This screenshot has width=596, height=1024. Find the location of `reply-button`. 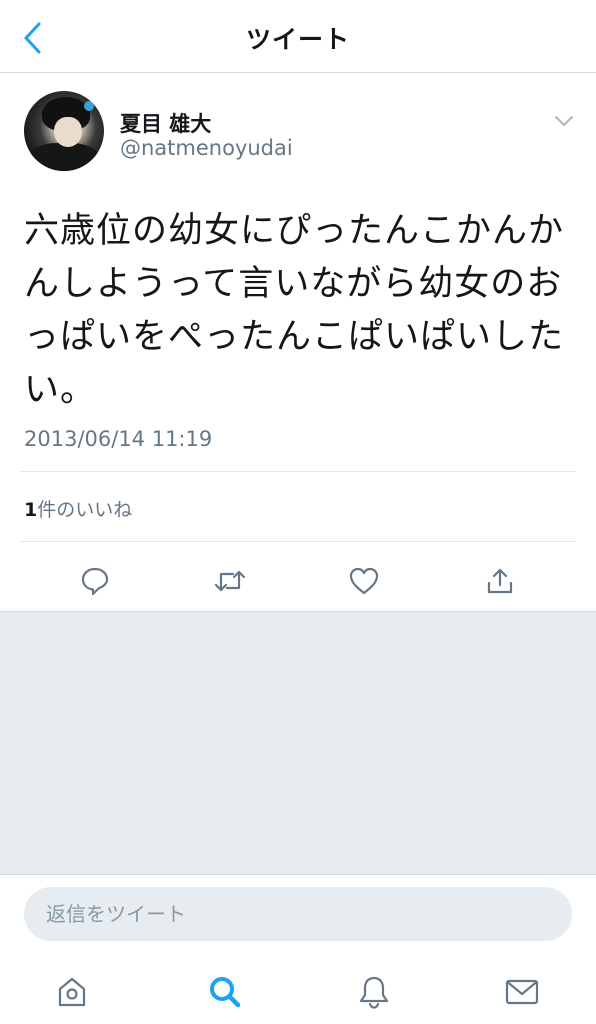

reply-button is located at coordinates (95, 581).